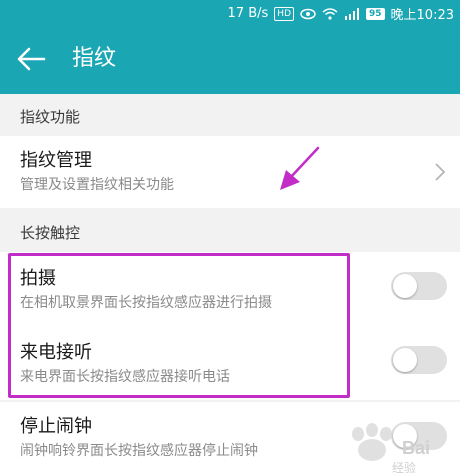 This screenshot has width=460, height=476. Describe the element at coordinates (230, 232) in the screenshot. I see `section-header-long-press: 长按触控` at that location.